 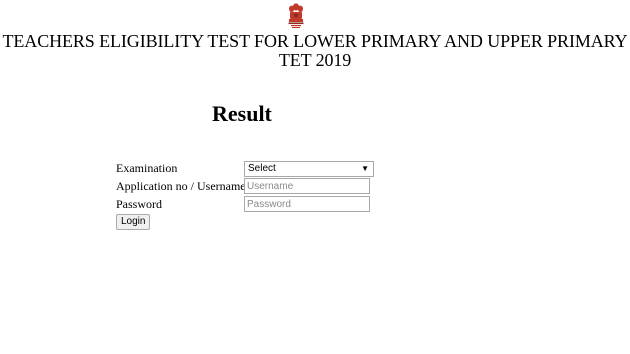 What do you see at coordinates (296, 15) in the screenshot?
I see `national-emblem-icon` at bounding box center [296, 15].